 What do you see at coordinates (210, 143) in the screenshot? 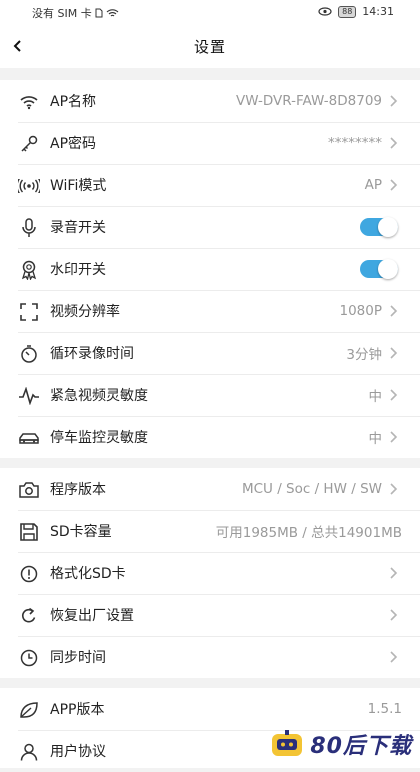
I see `row-ap-password: AP密码 ********` at bounding box center [210, 143].